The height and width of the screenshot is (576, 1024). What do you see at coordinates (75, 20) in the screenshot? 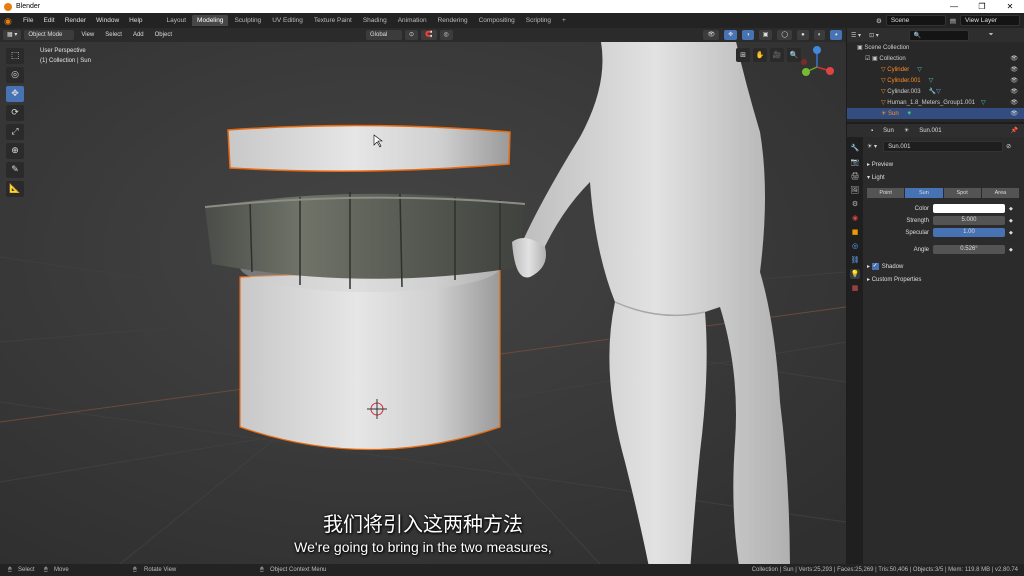
I see `menu-render: Render` at bounding box center [75, 20].